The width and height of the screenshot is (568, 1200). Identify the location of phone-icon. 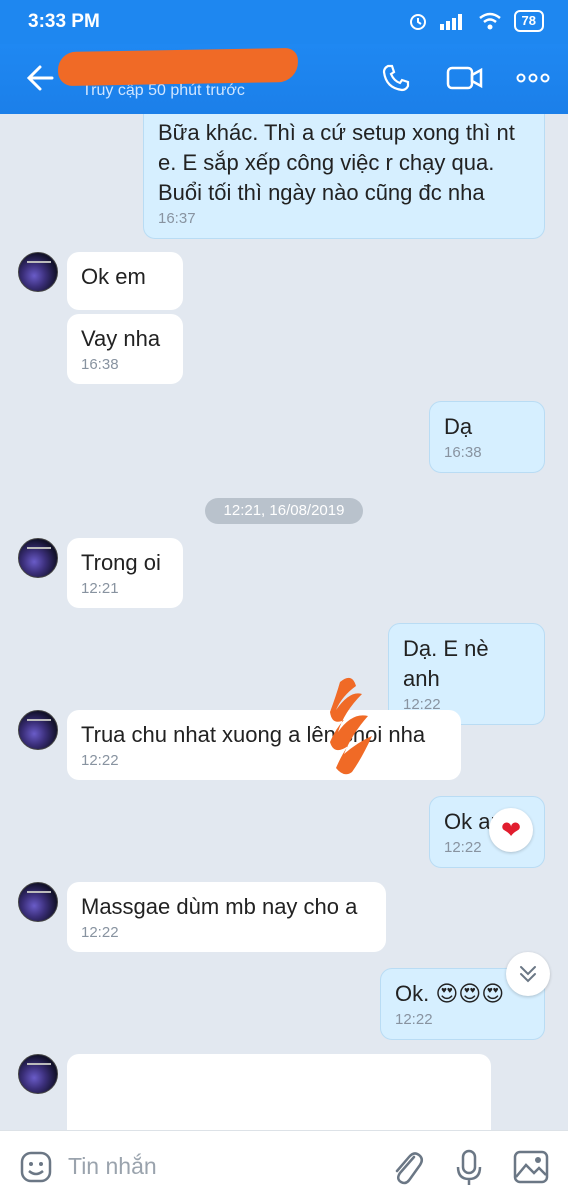
(396, 78).